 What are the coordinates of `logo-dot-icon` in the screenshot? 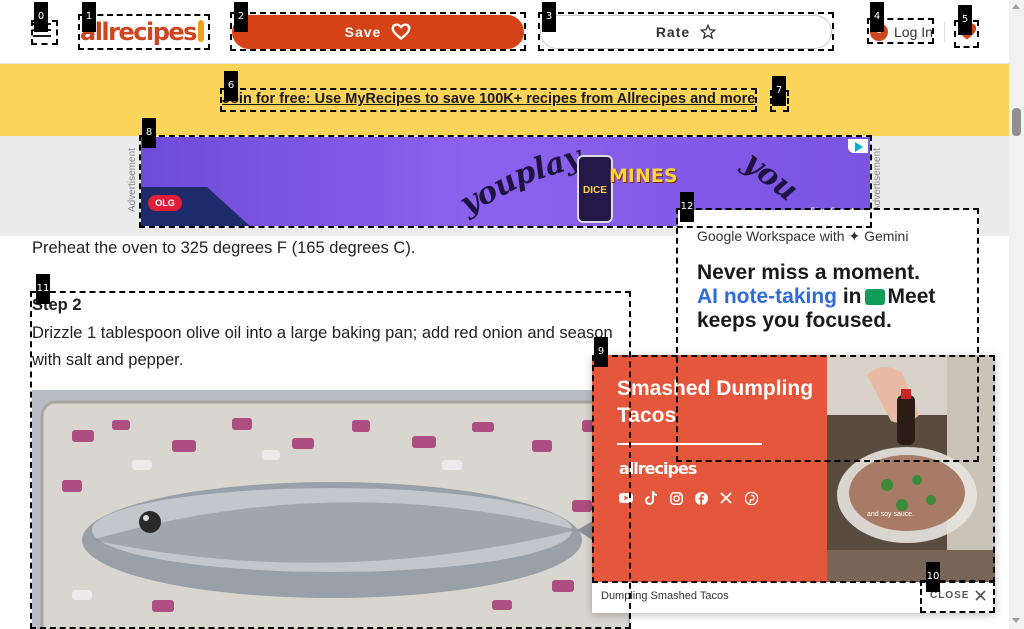 It's located at (200, 31).